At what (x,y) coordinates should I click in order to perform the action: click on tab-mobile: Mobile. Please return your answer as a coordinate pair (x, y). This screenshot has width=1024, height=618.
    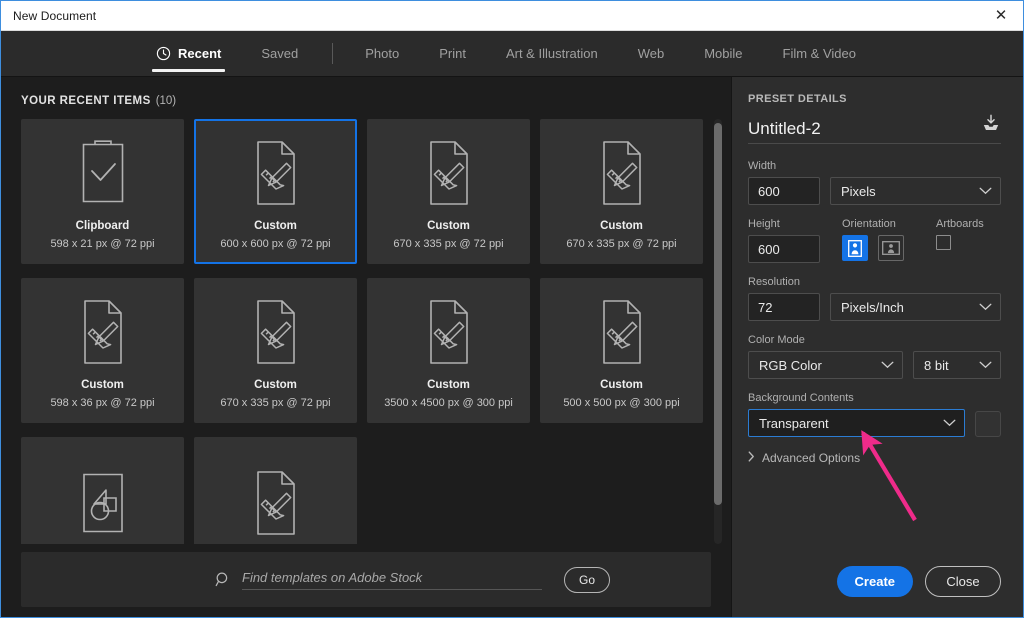
    Looking at the image, I should click on (723, 53).